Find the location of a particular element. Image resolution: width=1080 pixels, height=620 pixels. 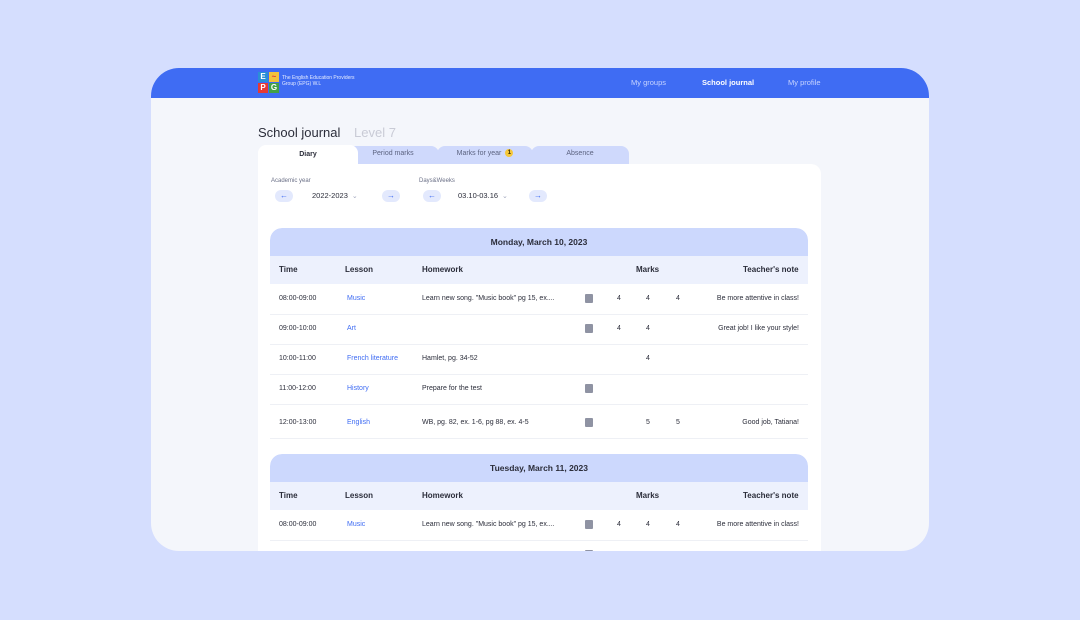

row-time: 11:00-12:00 is located at coordinates (297, 388).